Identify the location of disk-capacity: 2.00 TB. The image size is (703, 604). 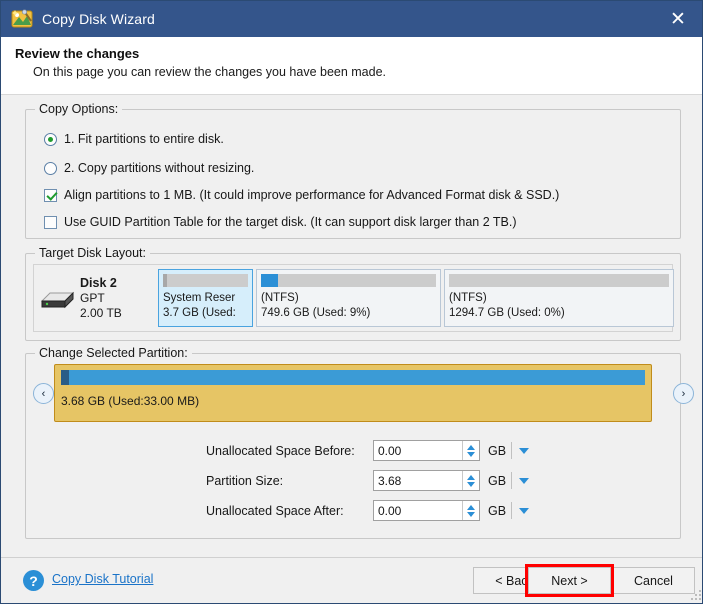
(101, 313).